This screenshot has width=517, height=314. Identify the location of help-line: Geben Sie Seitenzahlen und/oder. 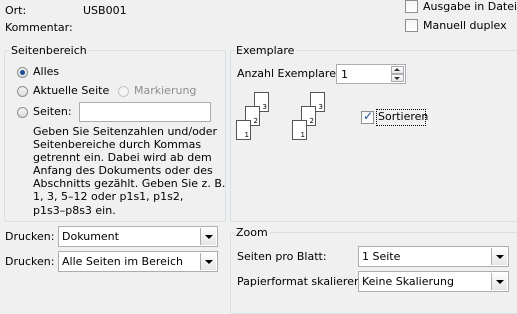
(125, 131).